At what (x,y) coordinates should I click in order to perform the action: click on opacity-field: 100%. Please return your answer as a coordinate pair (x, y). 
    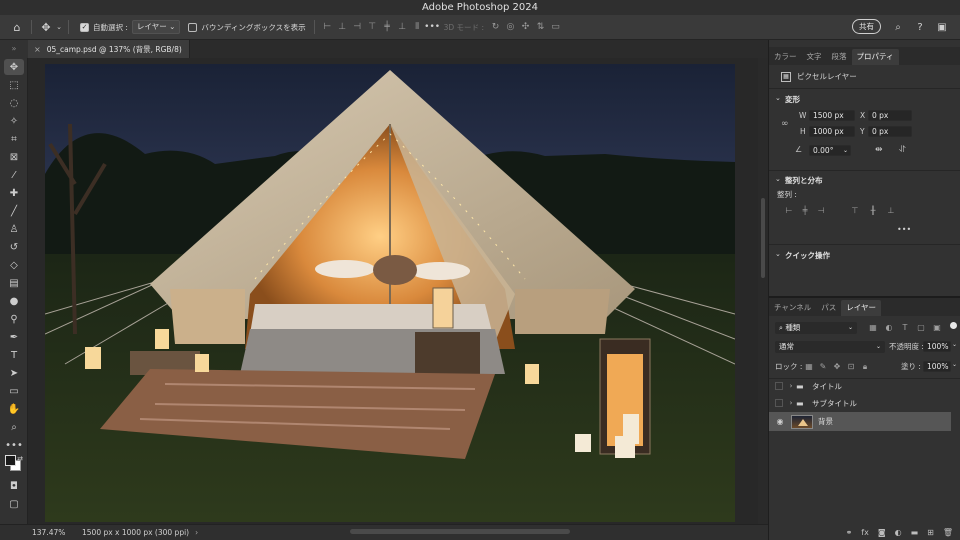
    Looking at the image, I should click on (937, 346).